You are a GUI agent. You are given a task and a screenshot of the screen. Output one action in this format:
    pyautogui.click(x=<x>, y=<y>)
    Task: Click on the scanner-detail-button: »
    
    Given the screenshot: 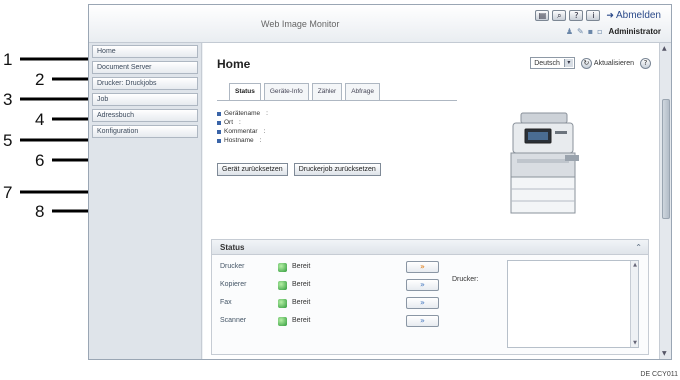 What is the action you would take?
    pyautogui.click(x=422, y=321)
    